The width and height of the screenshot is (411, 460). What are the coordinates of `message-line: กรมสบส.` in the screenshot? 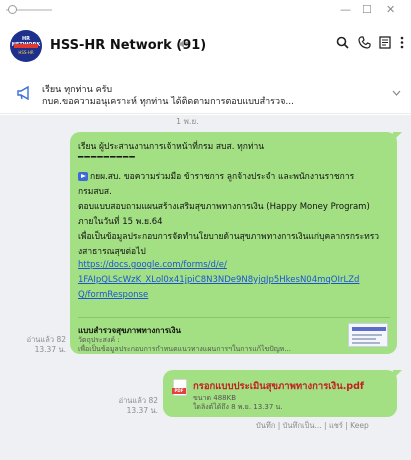 It's located at (95, 192).